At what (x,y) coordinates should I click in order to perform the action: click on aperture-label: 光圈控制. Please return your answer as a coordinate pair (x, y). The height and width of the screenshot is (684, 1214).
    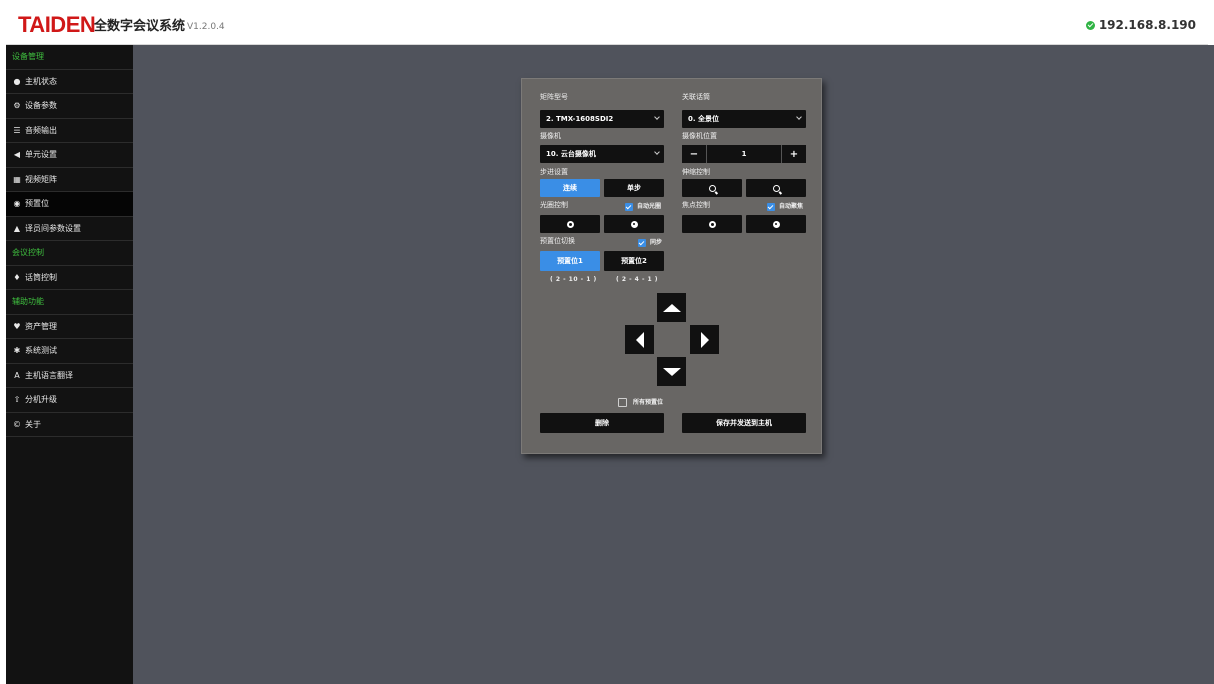
    Looking at the image, I should click on (554, 205).